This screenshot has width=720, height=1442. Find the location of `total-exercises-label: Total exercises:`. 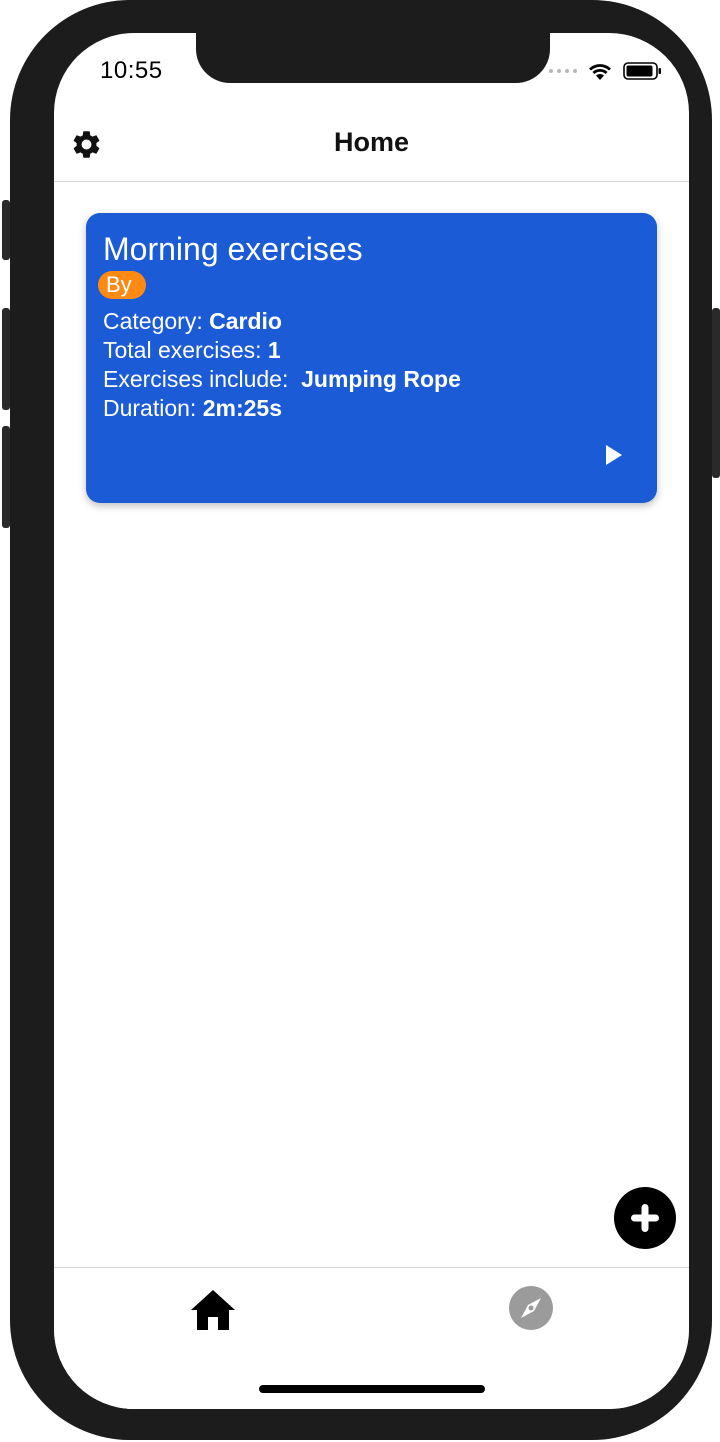

total-exercises-label: Total exercises: is located at coordinates (182, 350).